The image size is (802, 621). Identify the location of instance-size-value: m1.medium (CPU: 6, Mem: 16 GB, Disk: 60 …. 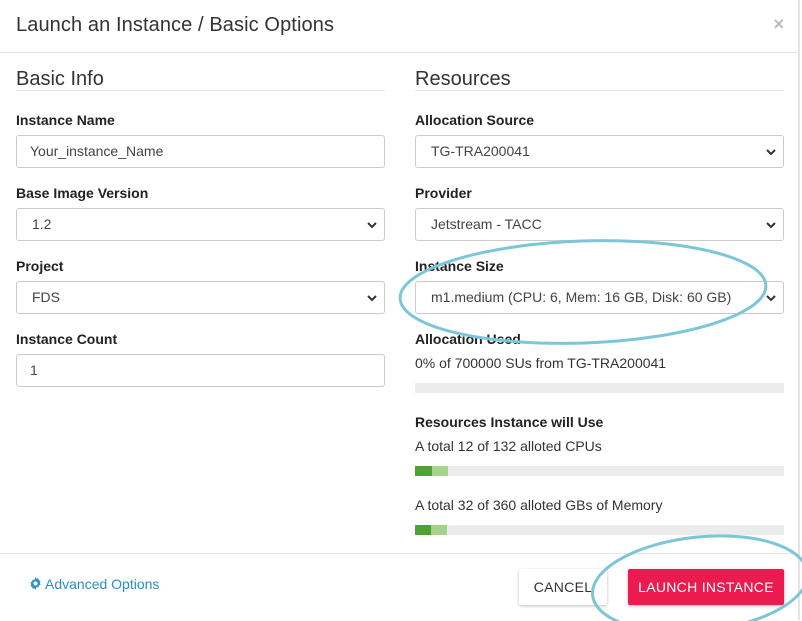
(581, 297).